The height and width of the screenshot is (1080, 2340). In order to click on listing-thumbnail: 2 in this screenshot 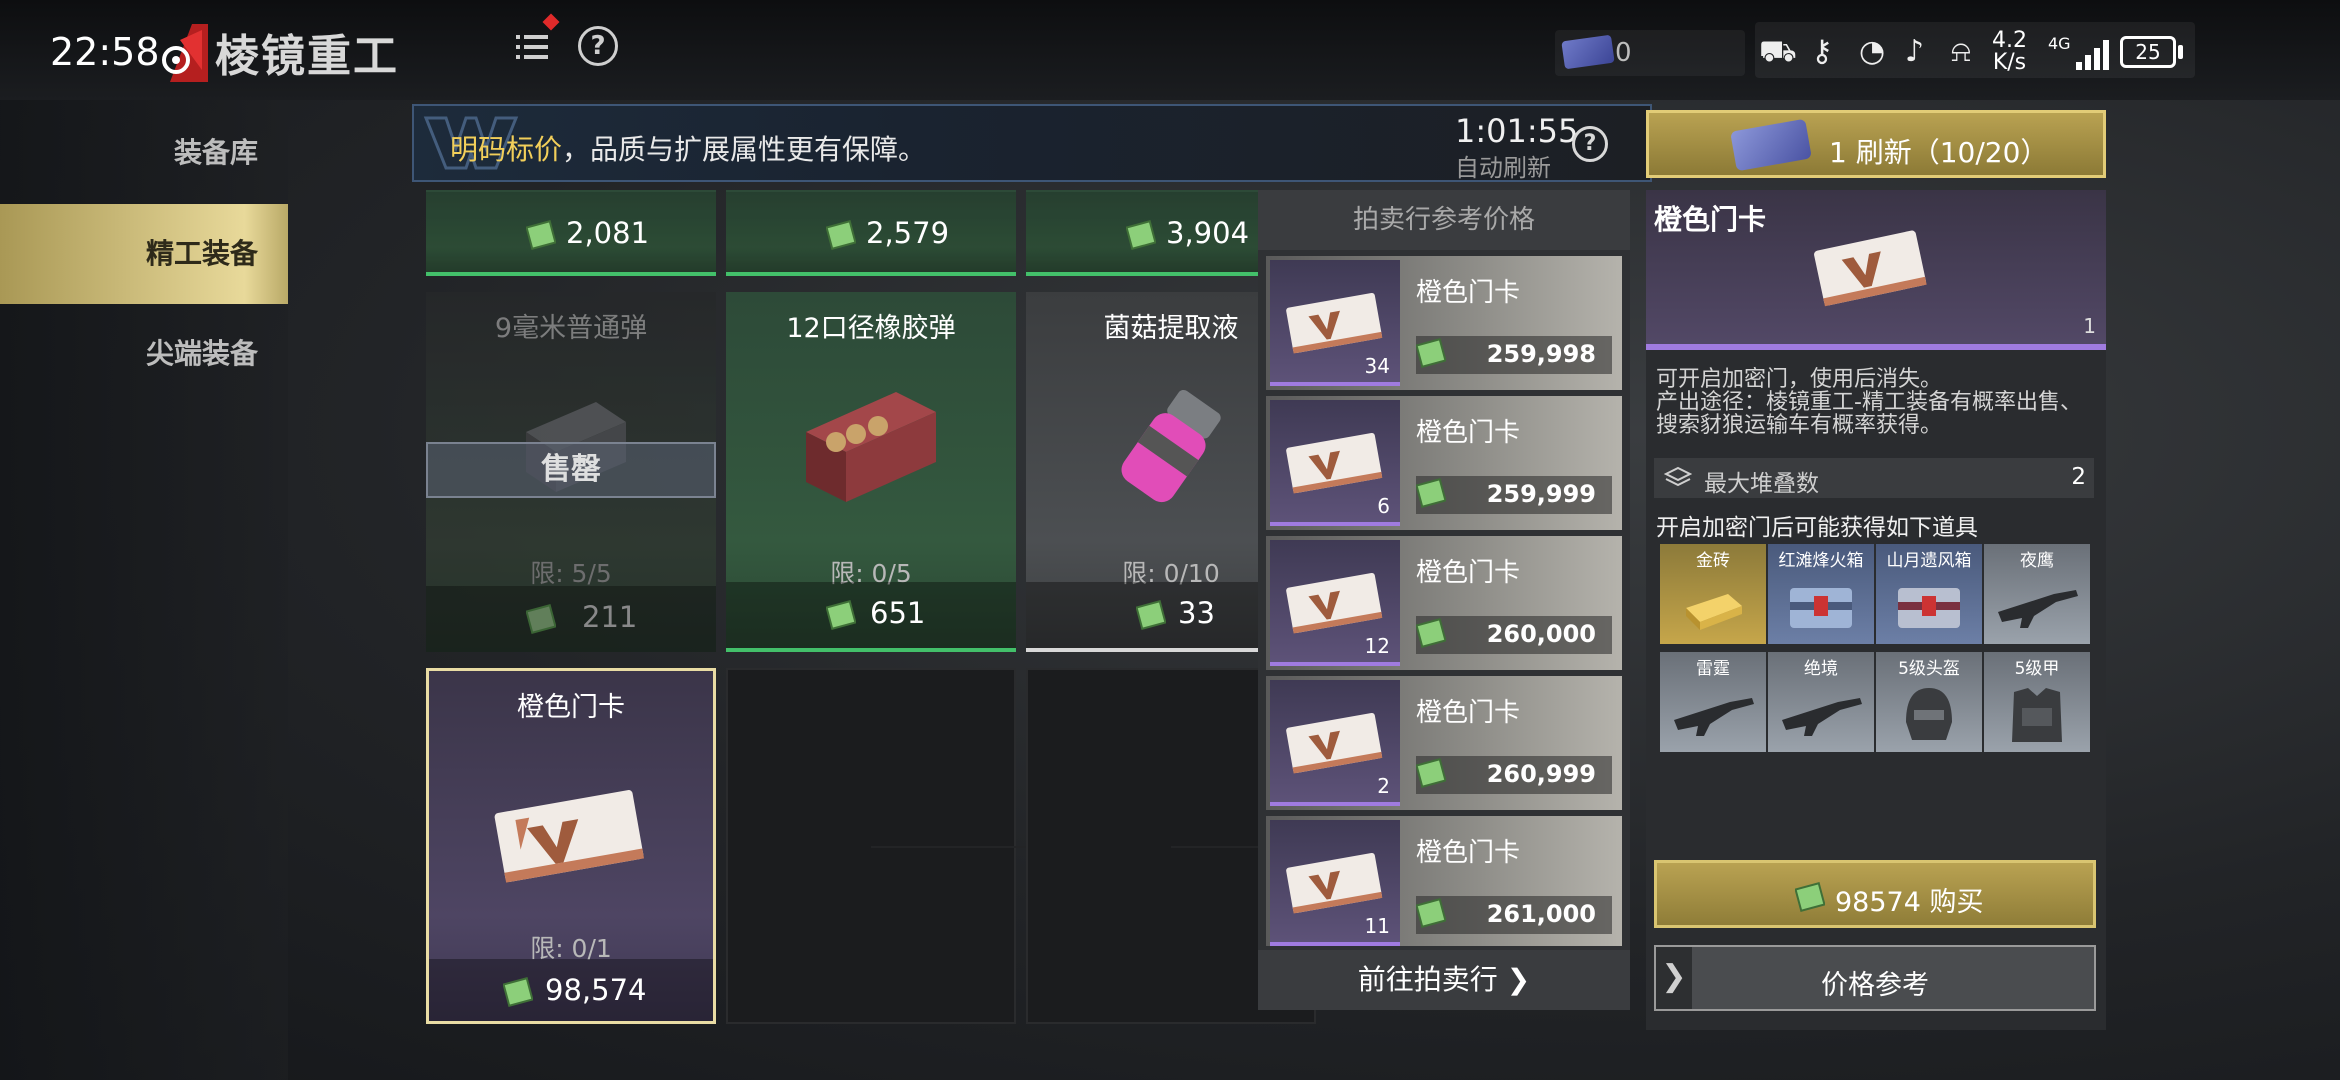, I will do `click(1335, 743)`.